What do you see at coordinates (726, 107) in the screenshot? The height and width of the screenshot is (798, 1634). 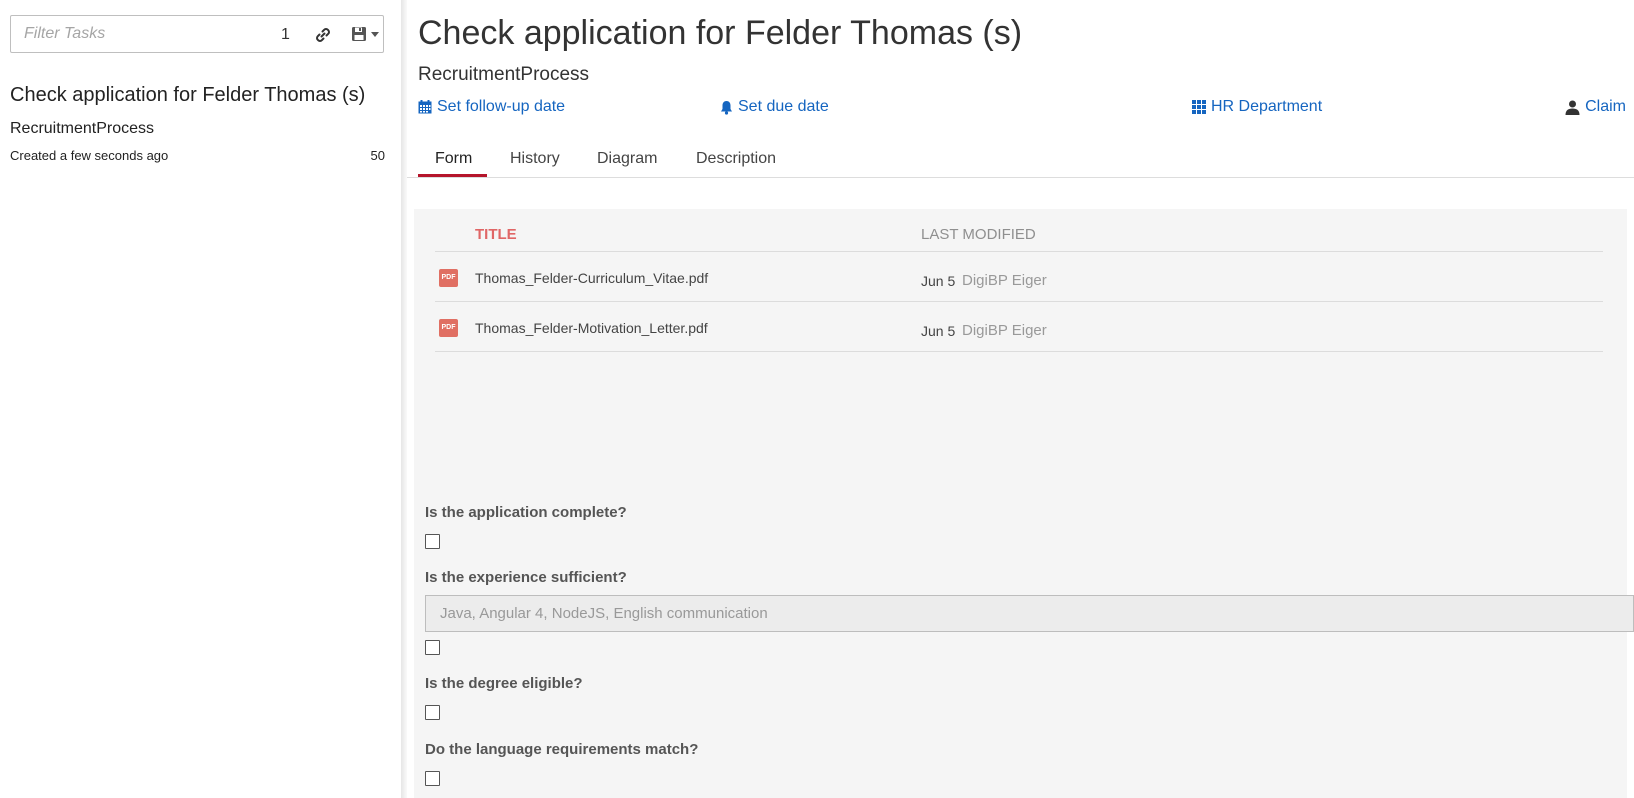 I see `bell-icon` at bounding box center [726, 107].